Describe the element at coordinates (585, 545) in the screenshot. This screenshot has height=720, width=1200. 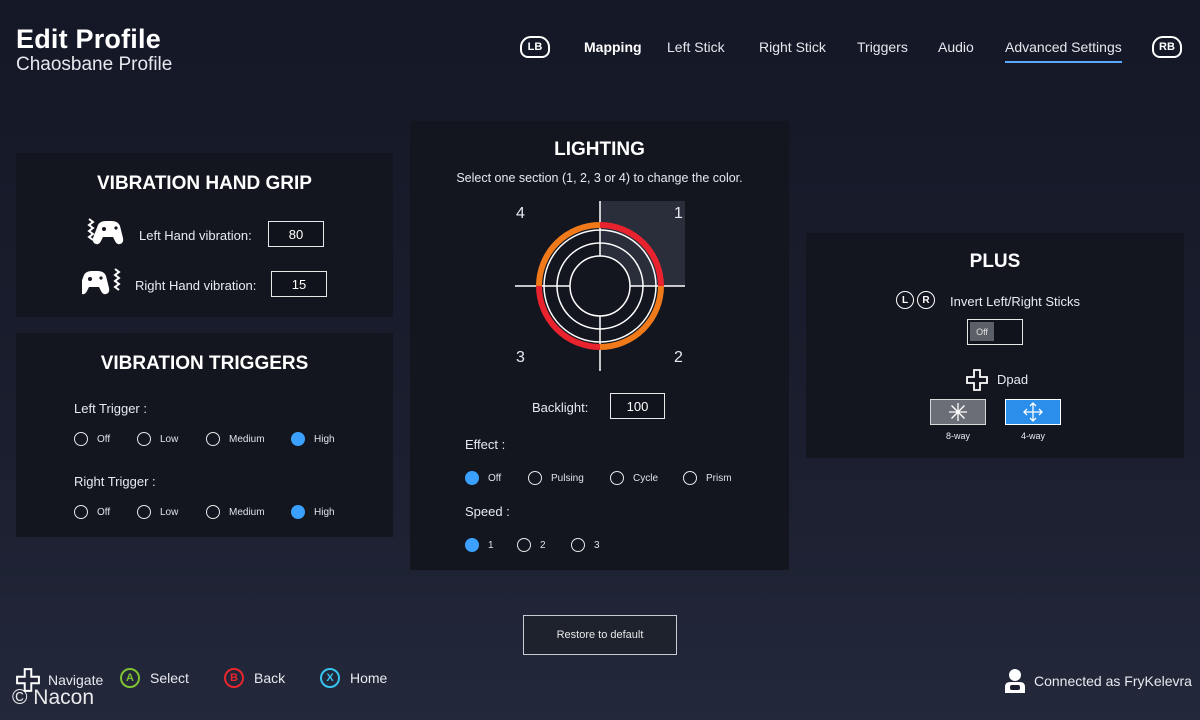
I see `speed-3: 3` at that location.